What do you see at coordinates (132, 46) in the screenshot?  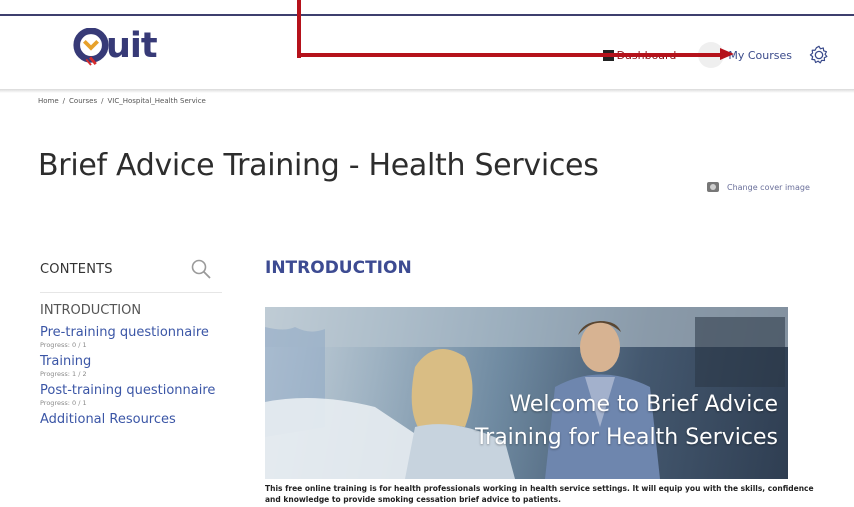 I see `logo-text: uit` at bounding box center [132, 46].